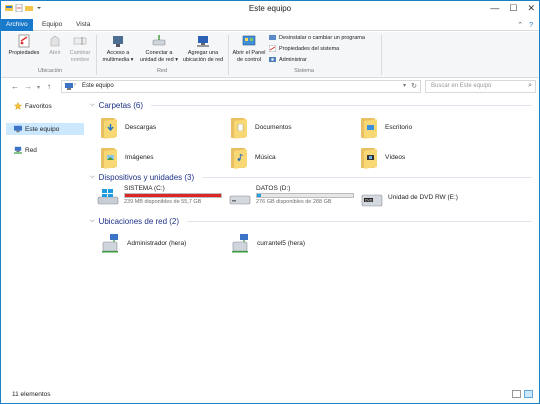 This screenshot has height=404, width=540. I want to click on drive-free-space: 239 MB disponibles de 55,7 GB, so click(163, 202).